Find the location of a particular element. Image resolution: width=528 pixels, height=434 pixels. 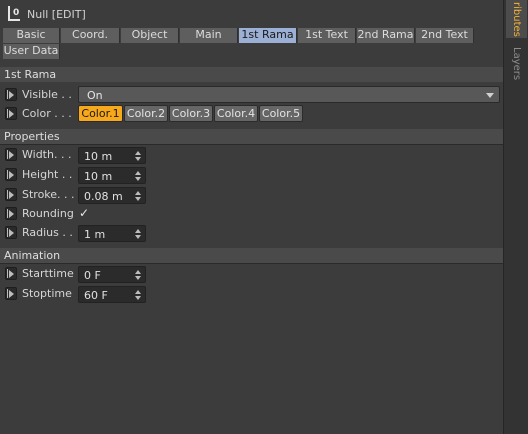

tab-2nd-text: 2nd Text is located at coordinates (445, 35).